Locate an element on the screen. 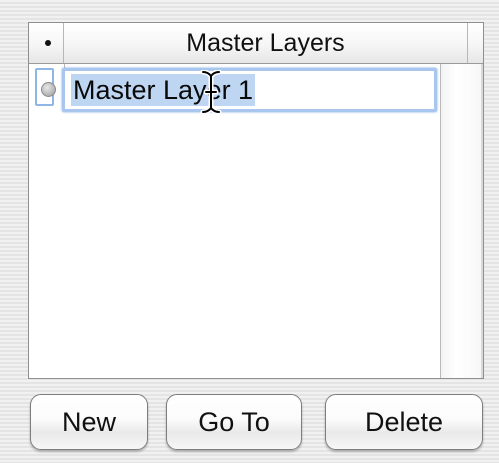  header-master-layers-column: Master Layers is located at coordinates (266, 43).